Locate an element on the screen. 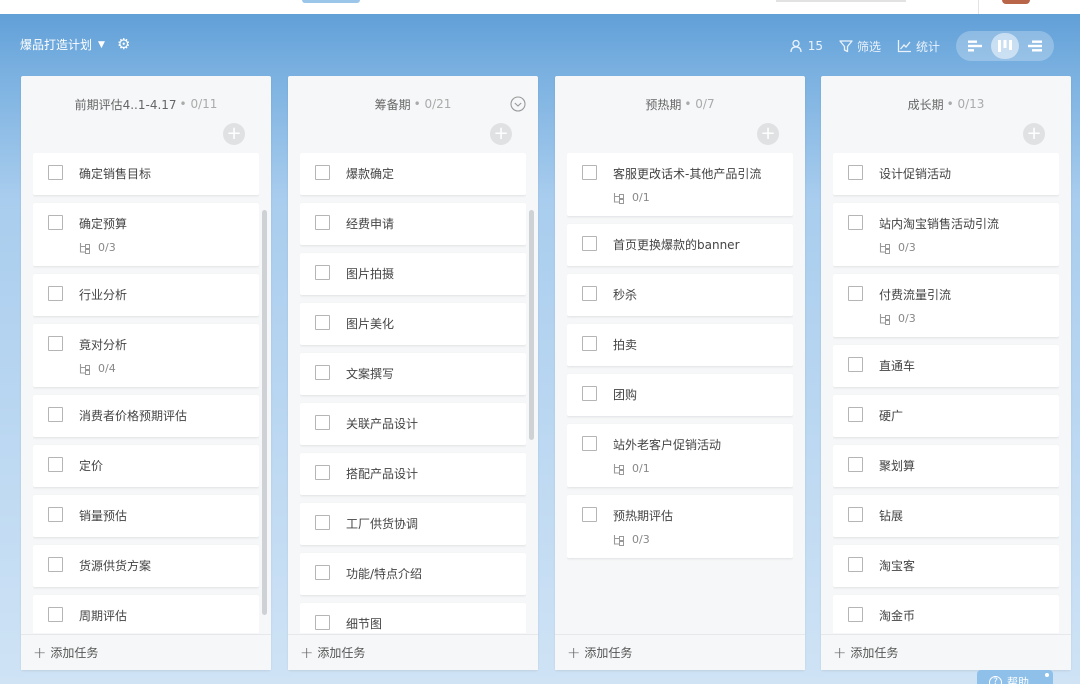  header-search-stub is located at coordinates (841, 1).